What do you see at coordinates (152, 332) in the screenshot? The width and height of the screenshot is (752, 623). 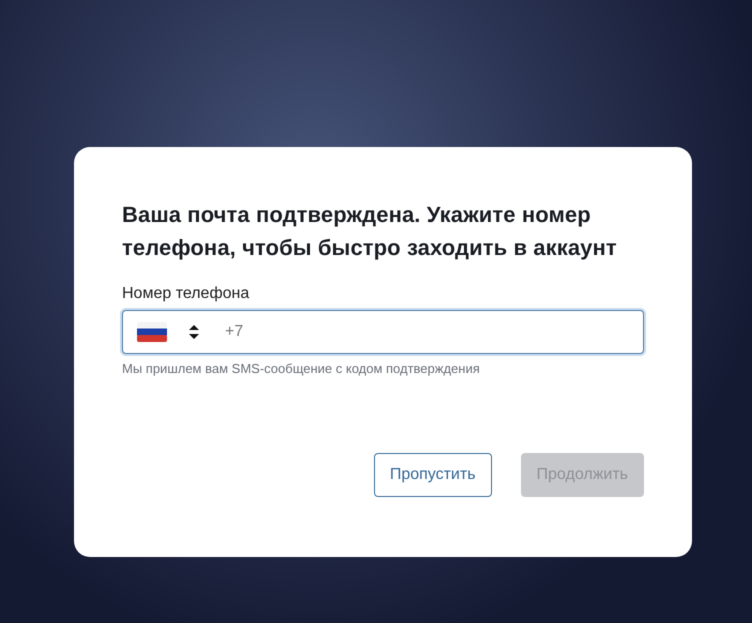 I see `flag-icon` at bounding box center [152, 332].